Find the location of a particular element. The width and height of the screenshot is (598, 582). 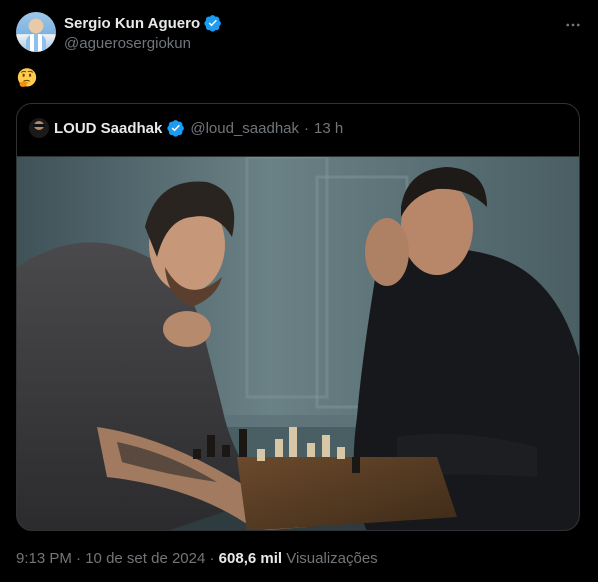

more-dots-icon is located at coordinates (573, 25).